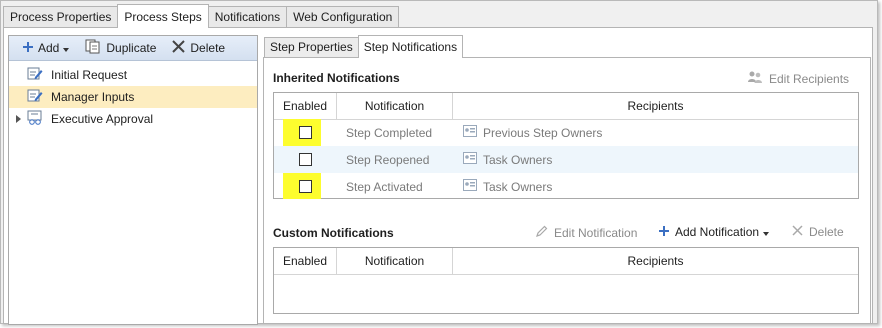 The image size is (882, 328). I want to click on table-row: Step Activated Task Owners, so click(566, 186).